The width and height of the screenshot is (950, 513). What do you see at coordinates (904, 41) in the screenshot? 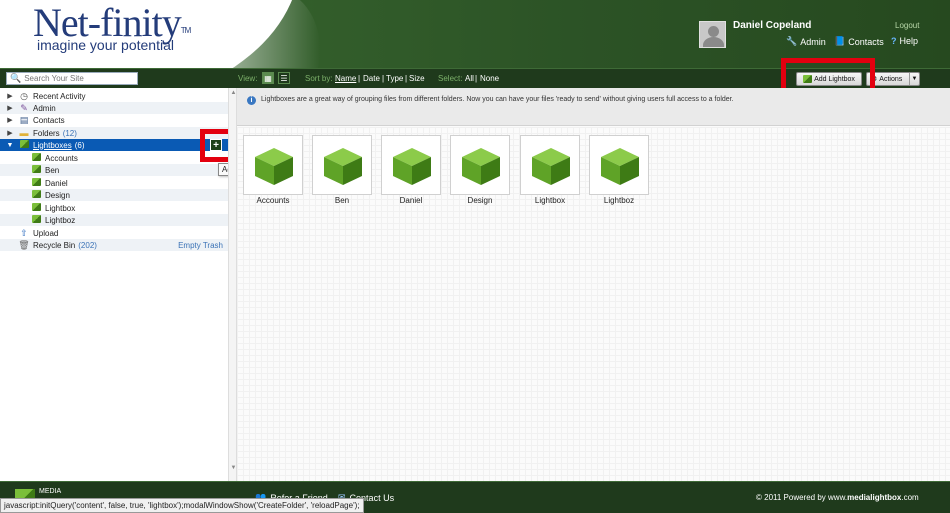
I see `help-link: ? Help` at bounding box center [904, 41].